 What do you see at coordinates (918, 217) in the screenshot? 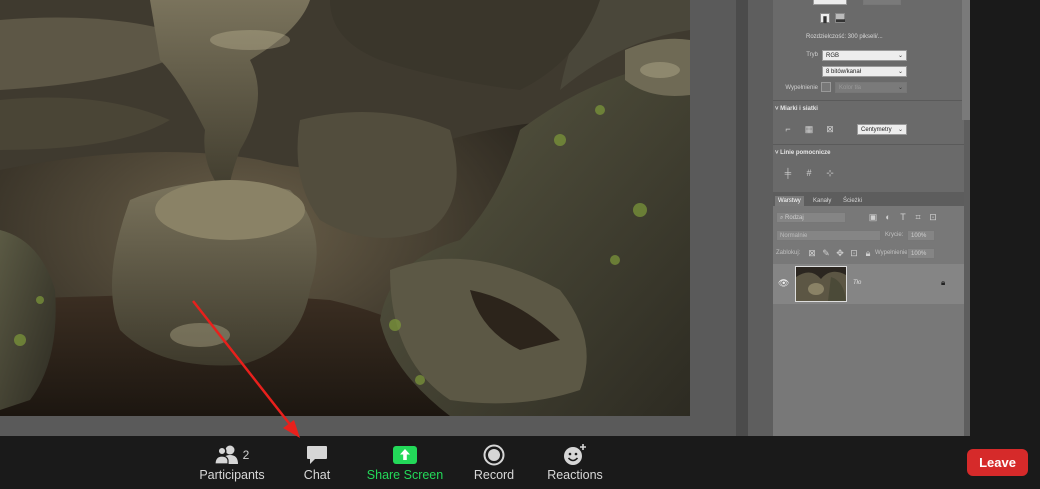
I see `filter-shape-icon: ⌗` at bounding box center [918, 217].